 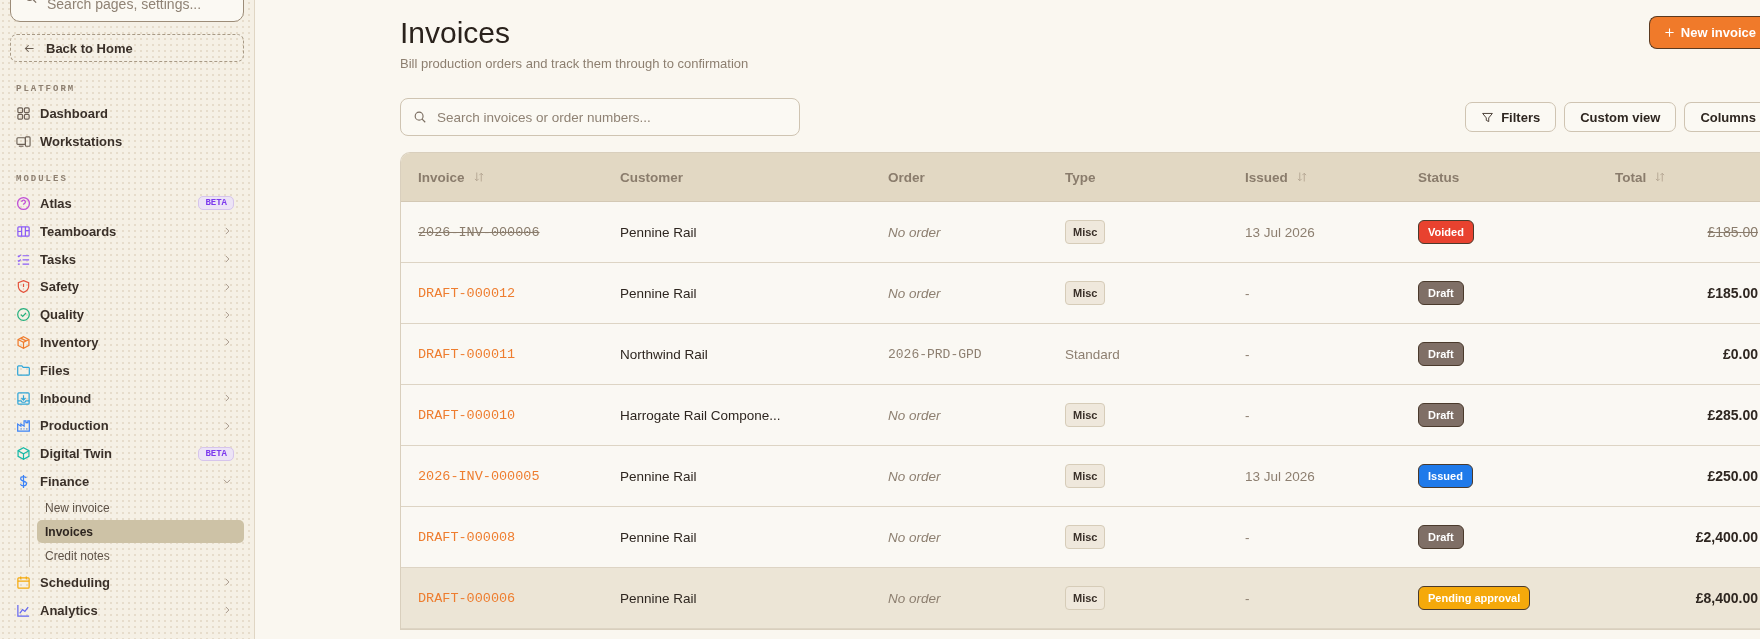 What do you see at coordinates (23, 114) in the screenshot?
I see `grid-icon` at bounding box center [23, 114].